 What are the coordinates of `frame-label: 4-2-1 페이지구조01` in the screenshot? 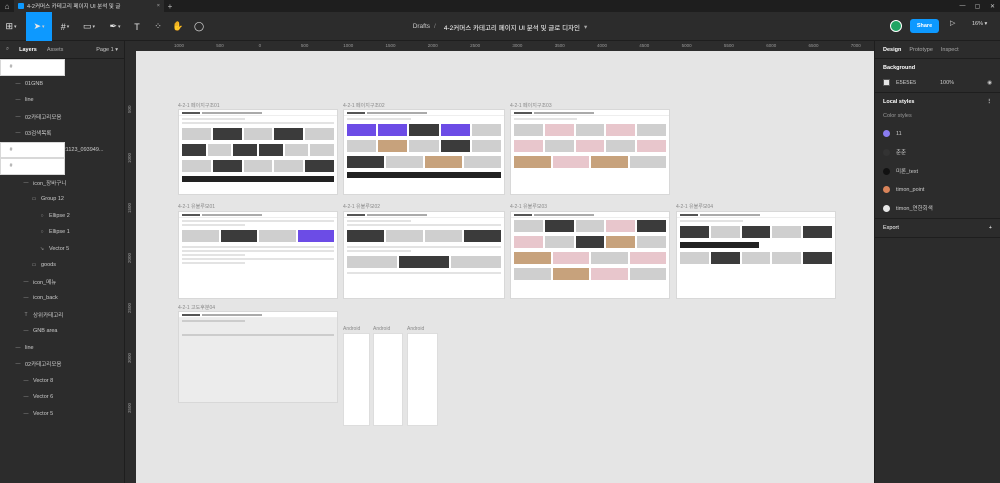 It's located at (199, 105).